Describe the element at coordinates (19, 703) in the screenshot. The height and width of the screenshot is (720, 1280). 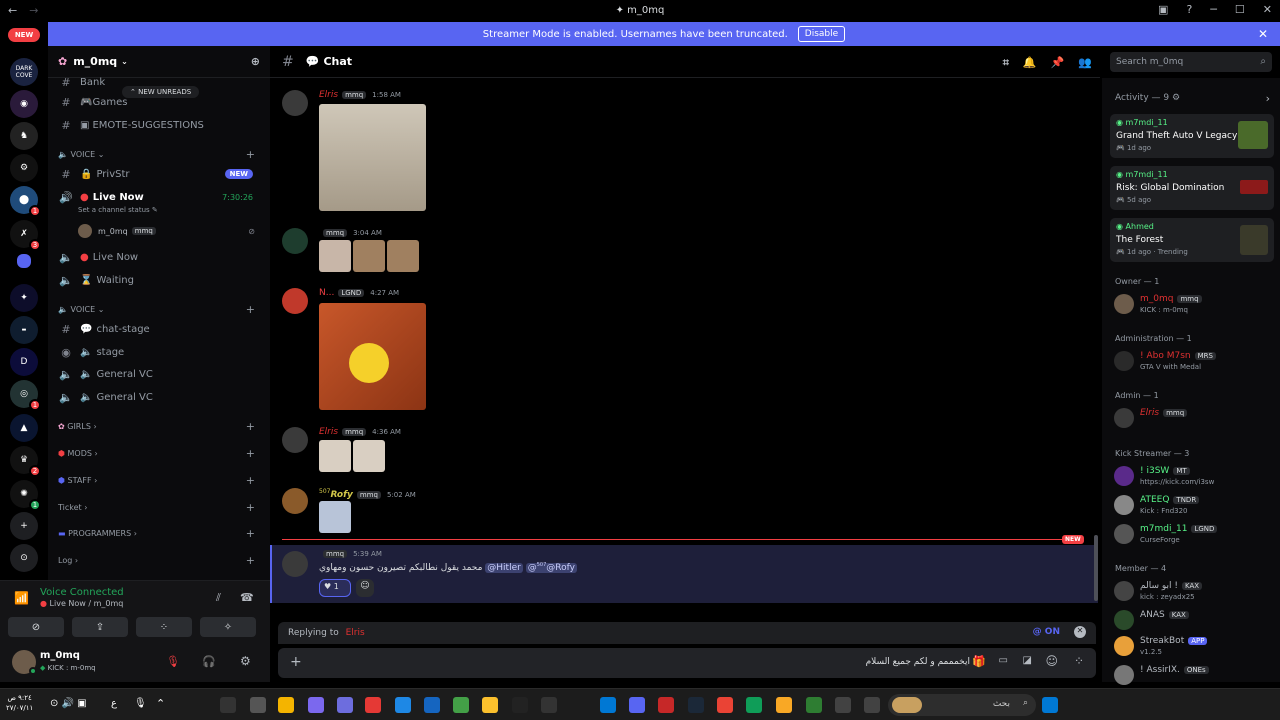
I see `clock: ٩:٢٤ ص ٢٧/٠٧/١١` at that location.